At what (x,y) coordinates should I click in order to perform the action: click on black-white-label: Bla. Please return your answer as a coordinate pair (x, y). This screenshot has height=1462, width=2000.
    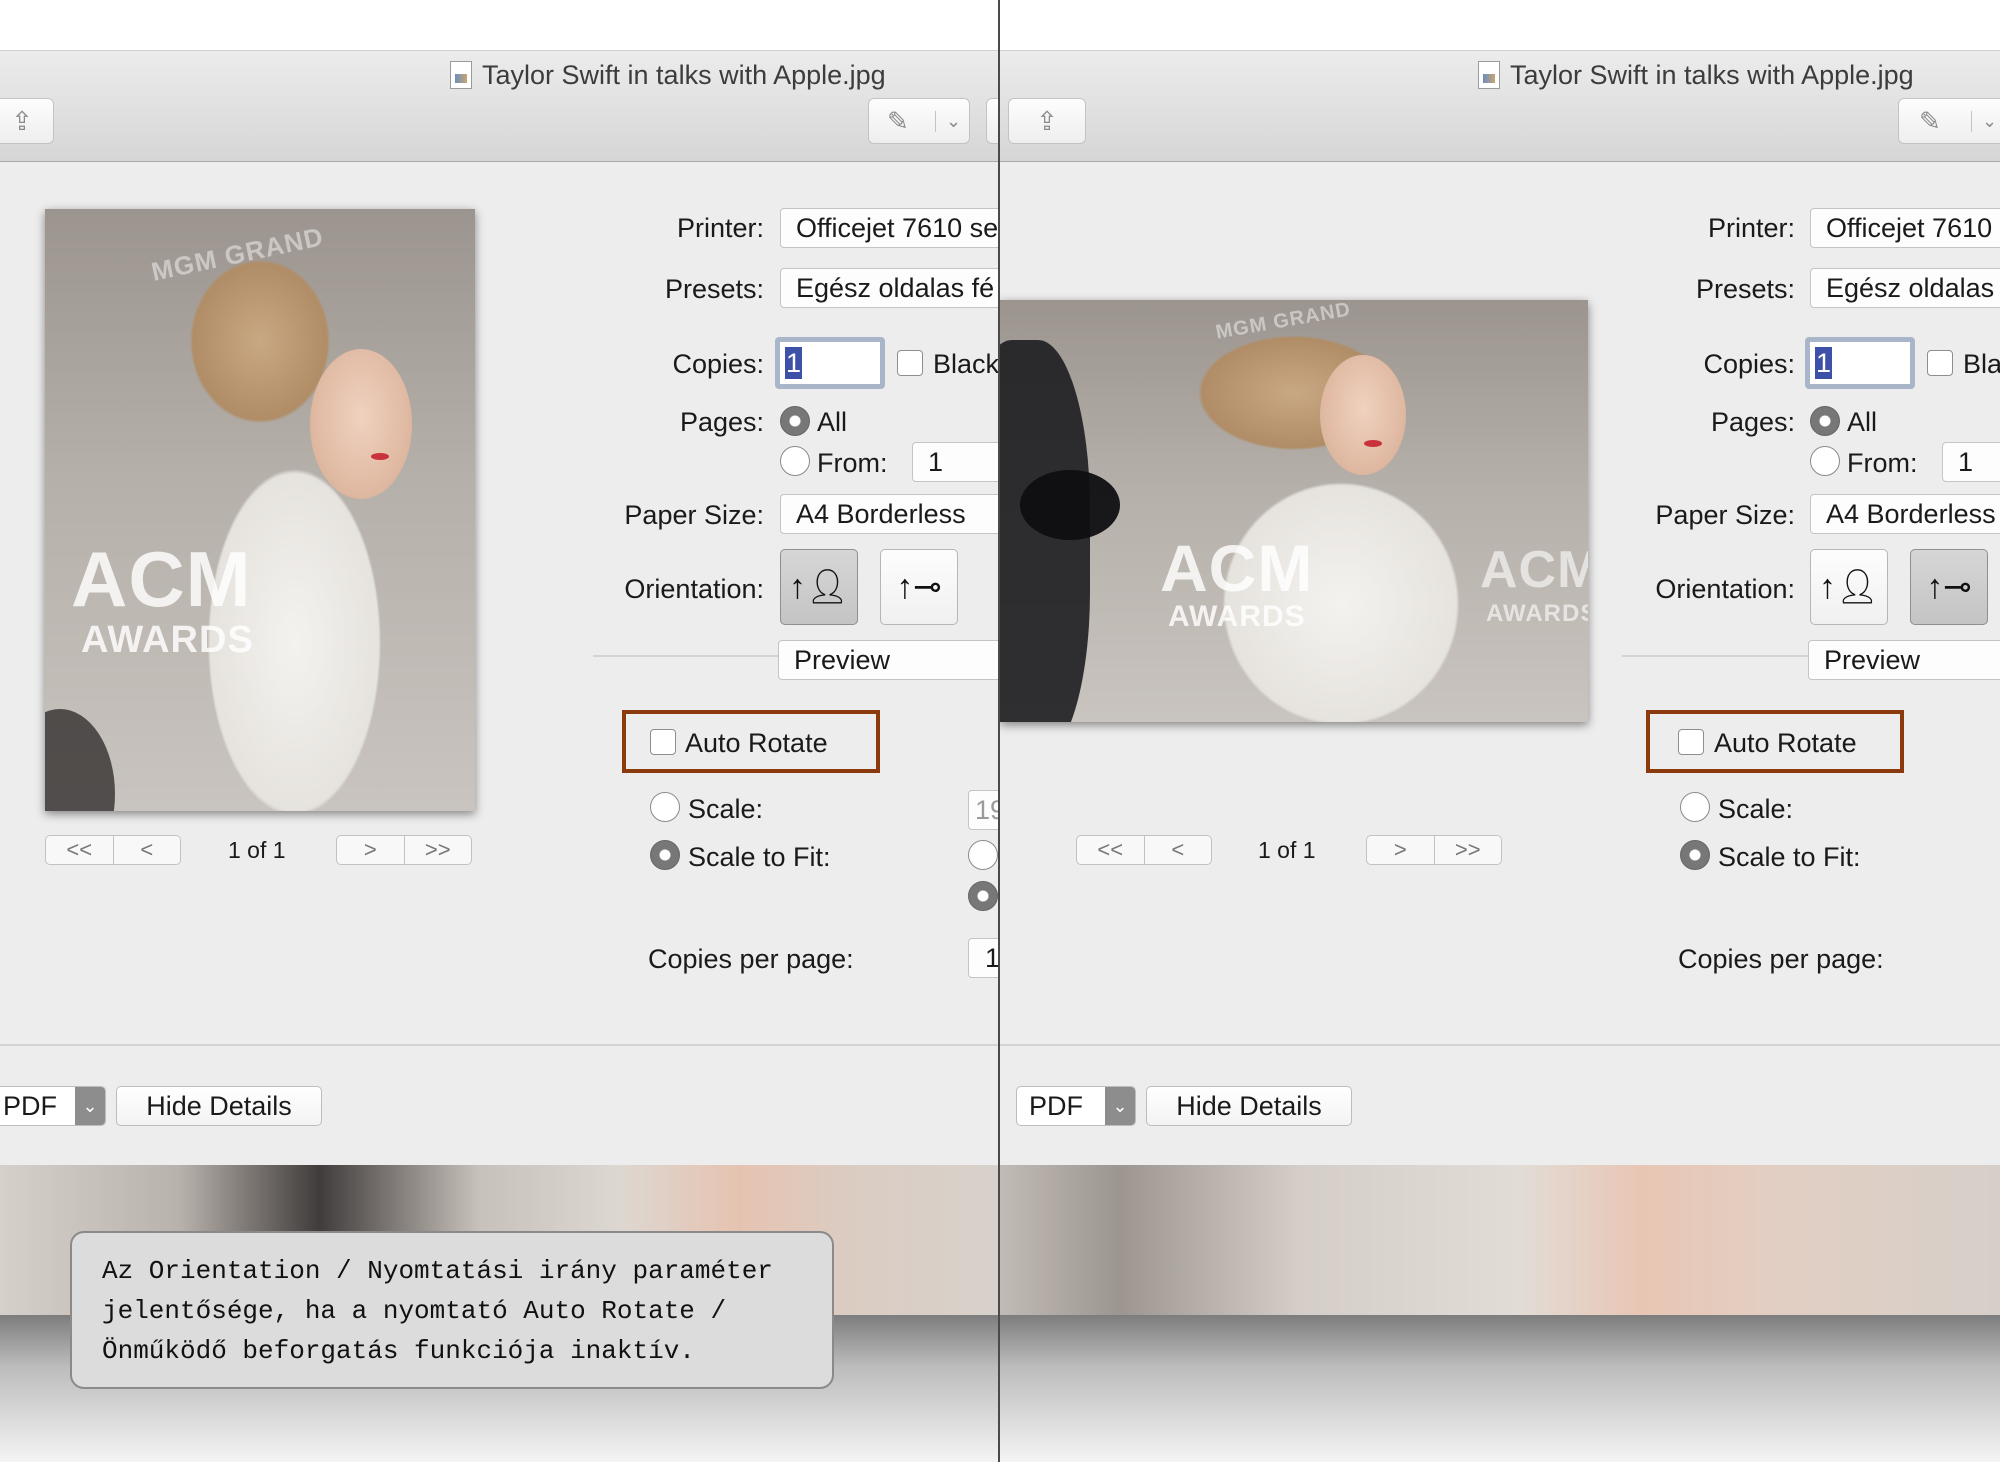
    Looking at the image, I should click on (1981, 364).